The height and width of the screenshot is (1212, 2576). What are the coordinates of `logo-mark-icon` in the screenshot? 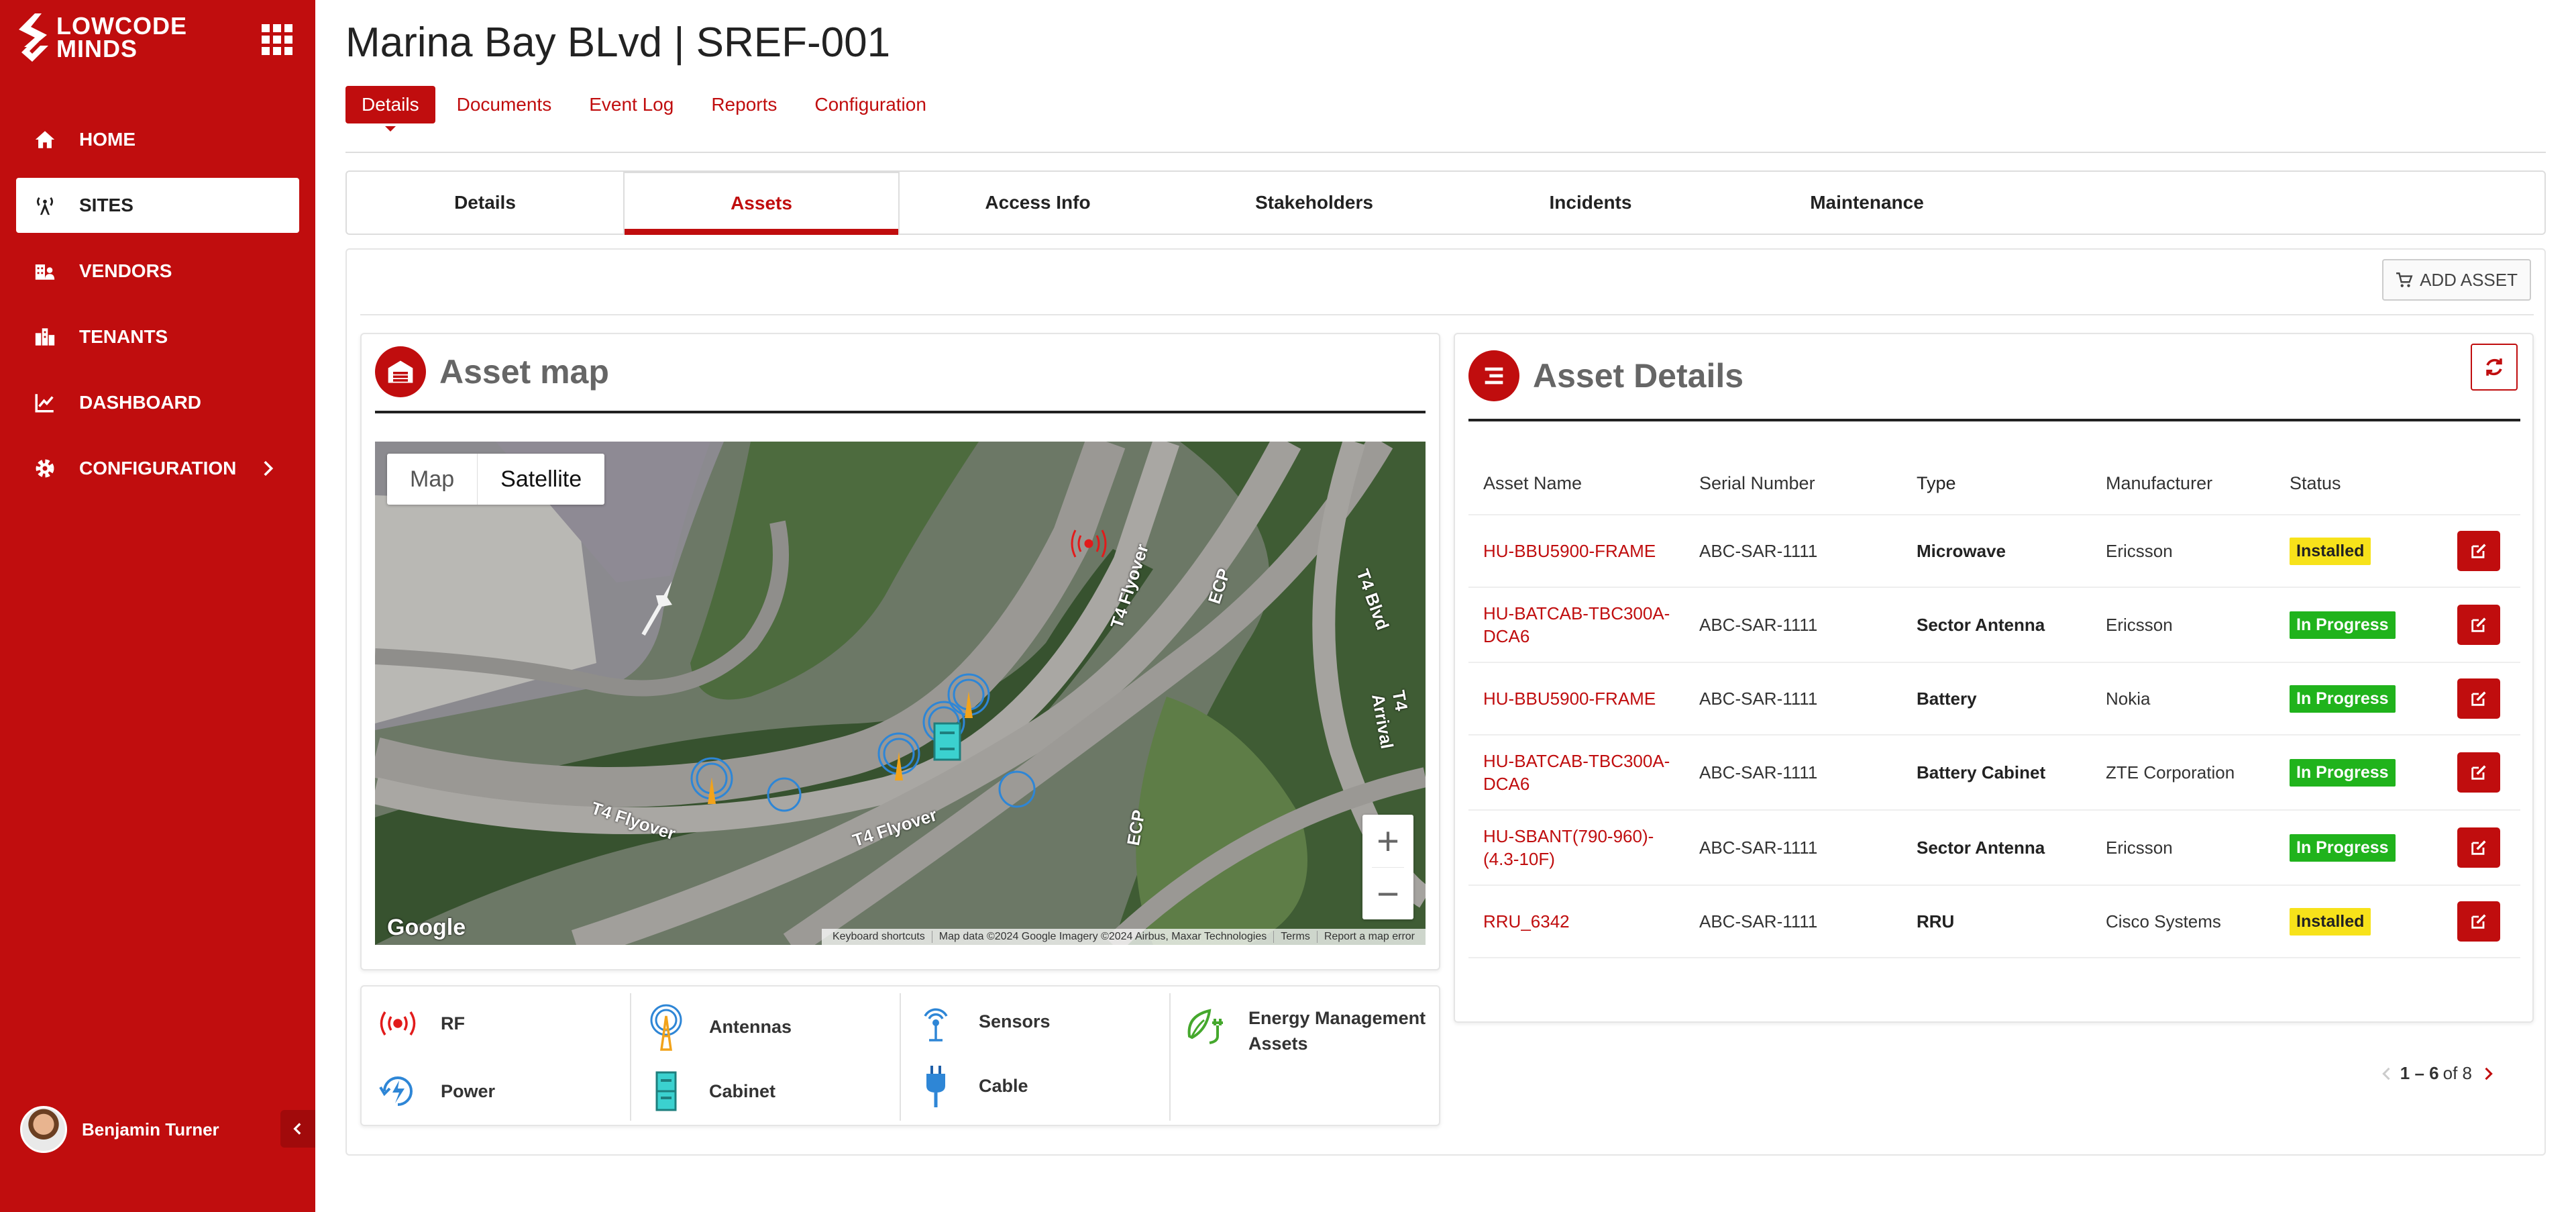 It's located at (33, 37).